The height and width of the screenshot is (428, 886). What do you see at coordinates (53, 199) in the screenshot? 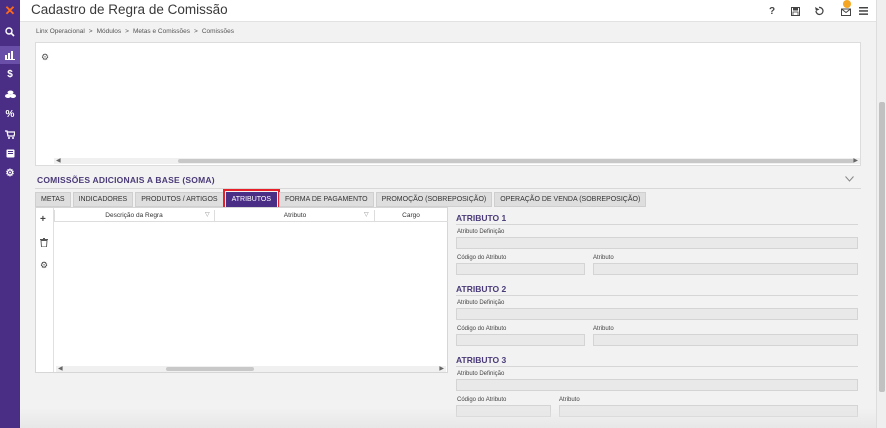
I see `tab-metas: METAS` at bounding box center [53, 199].